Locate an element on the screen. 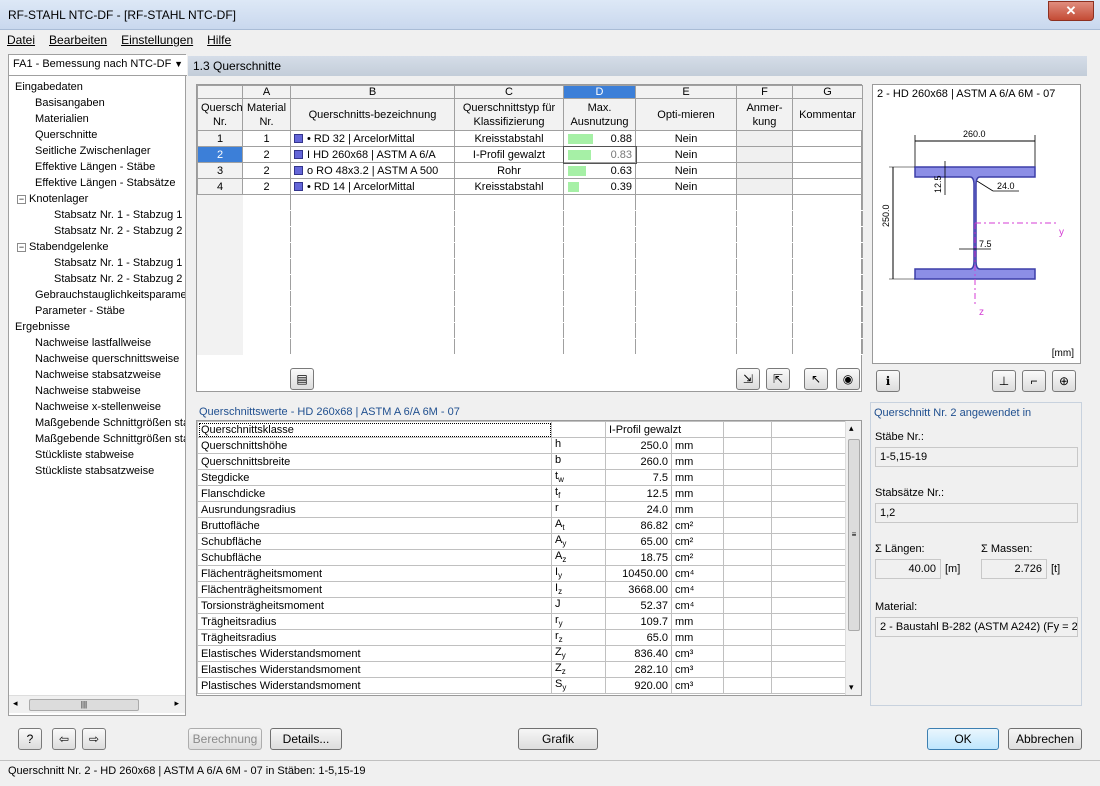 Image resolution: width=1100 pixels, height=786 pixels. library-icon: ▤ is located at coordinates (302, 379).